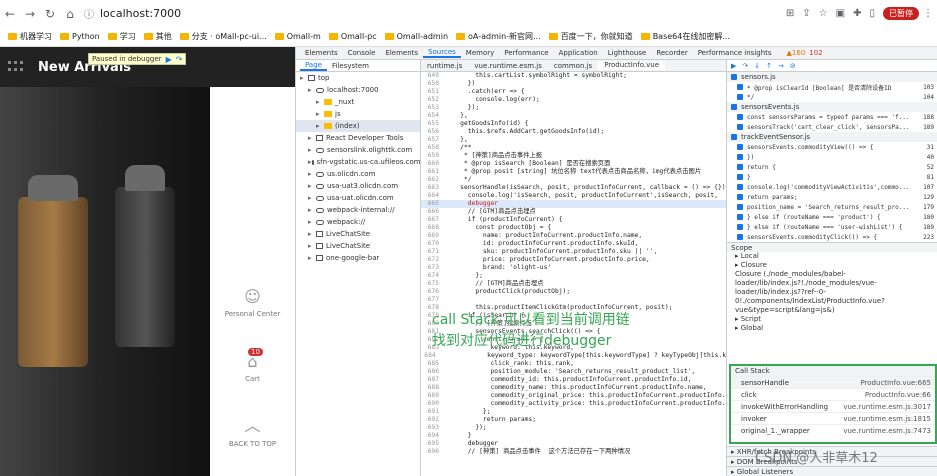 The width and height of the screenshot is (937, 476). I want to click on code-line: 667 if (productInfoCurrent) {, so click(573, 220).